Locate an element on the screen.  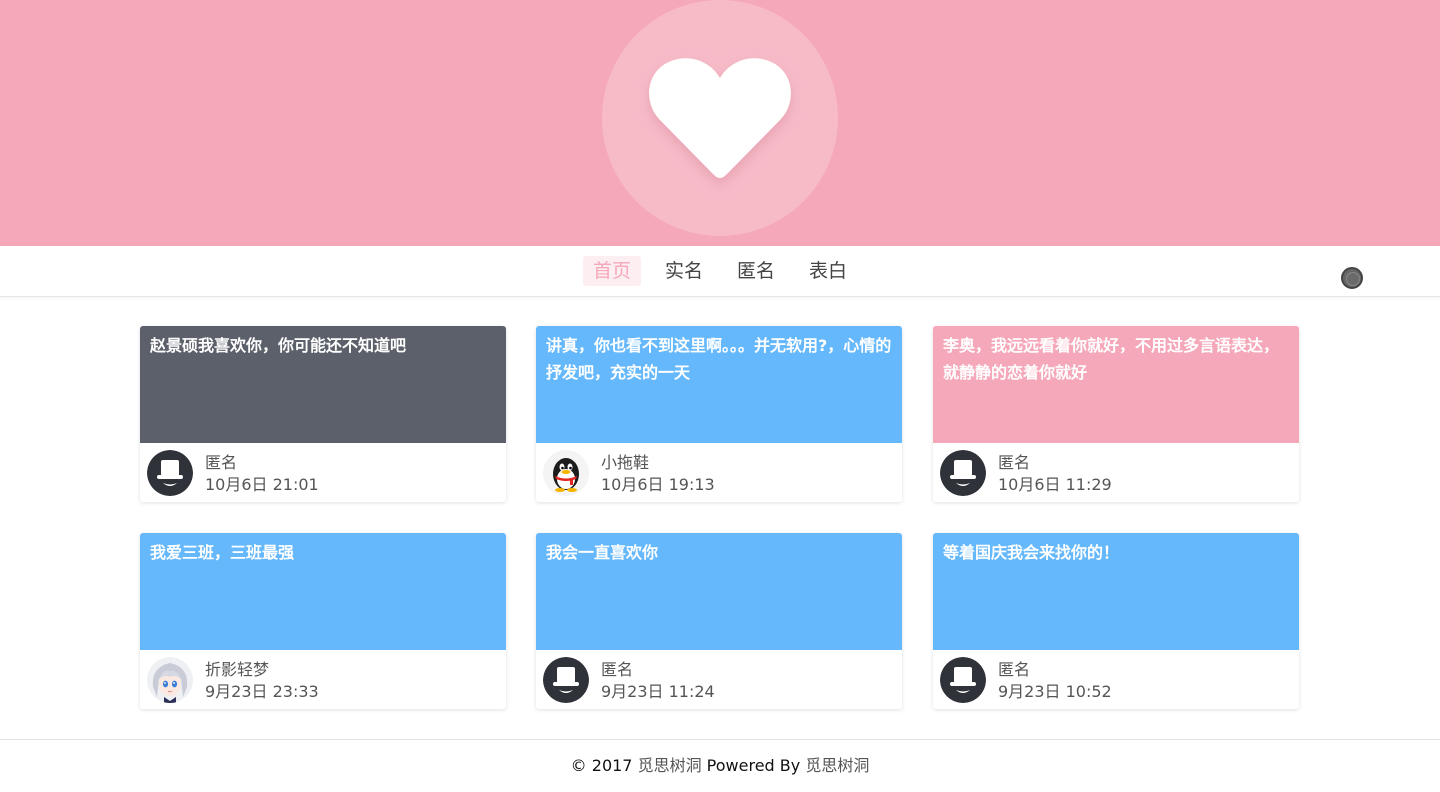
footer-powered-link: 觅思树洞 is located at coordinates (837, 765).